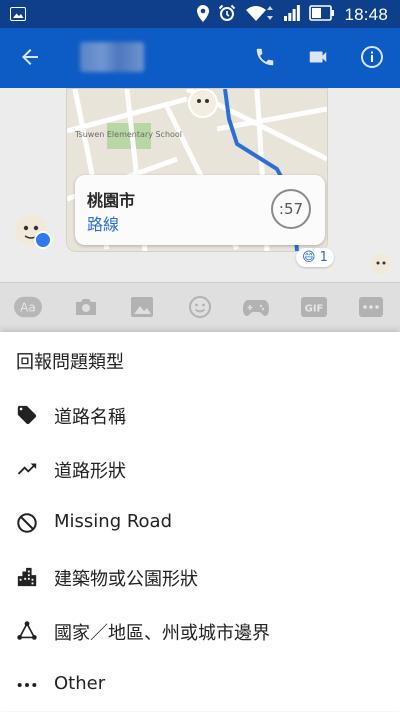  Describe the element at coordinates (200, 469) in the screenshot. I see `option-road-shape: 道路形狀` at that location.